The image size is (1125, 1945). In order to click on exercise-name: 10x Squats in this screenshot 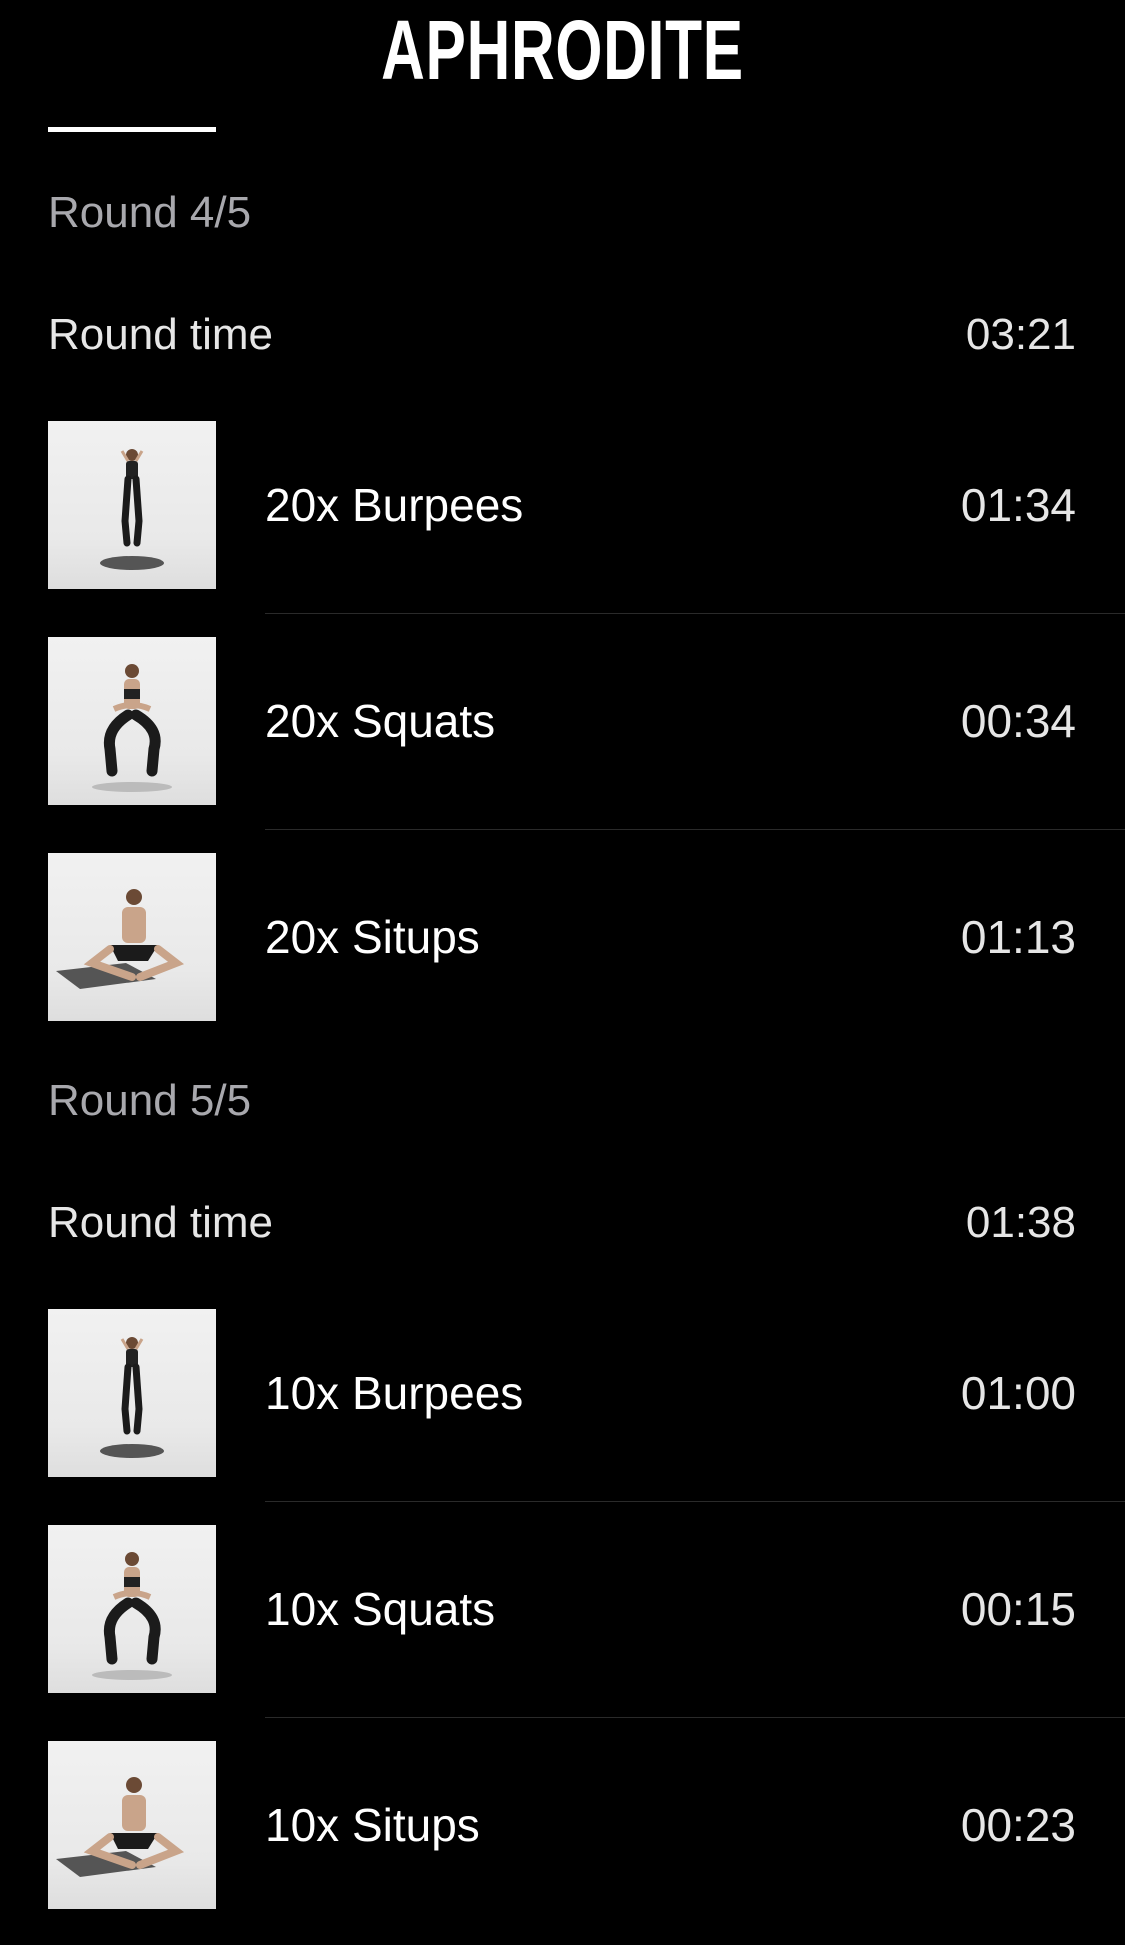, I will do `click(380, 1609)`.